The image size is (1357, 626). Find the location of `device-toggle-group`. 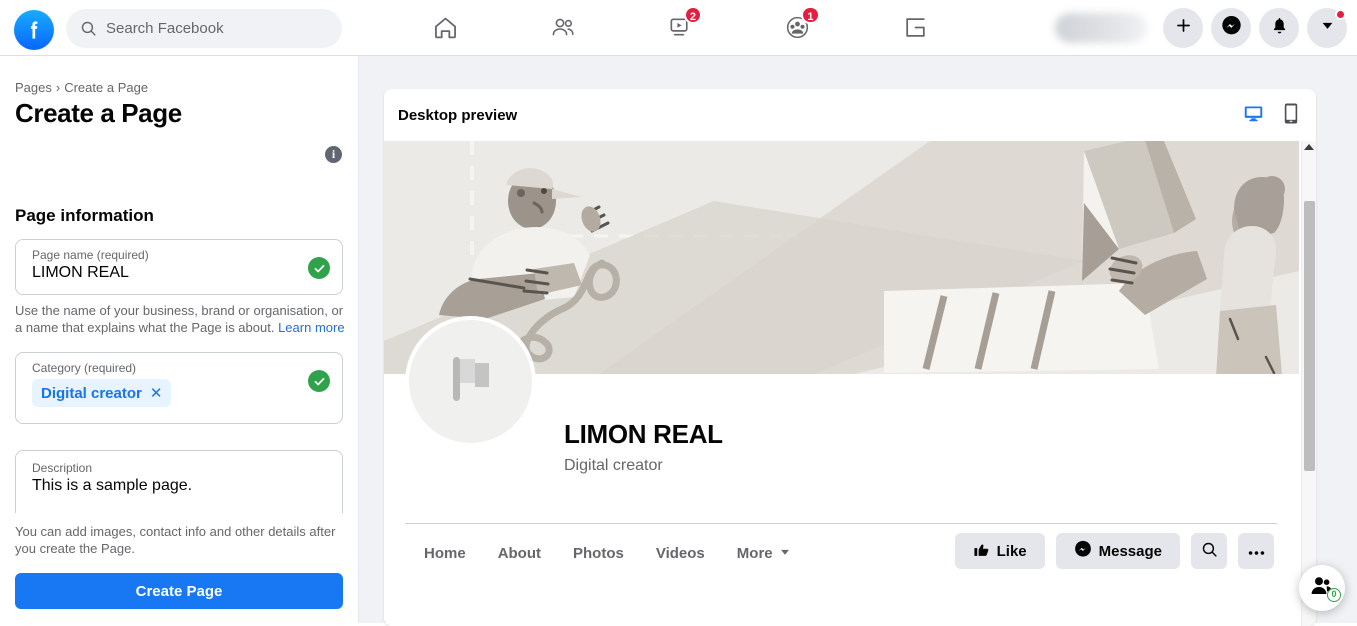

device-toggle-group is located at coordinates (1270, 116).